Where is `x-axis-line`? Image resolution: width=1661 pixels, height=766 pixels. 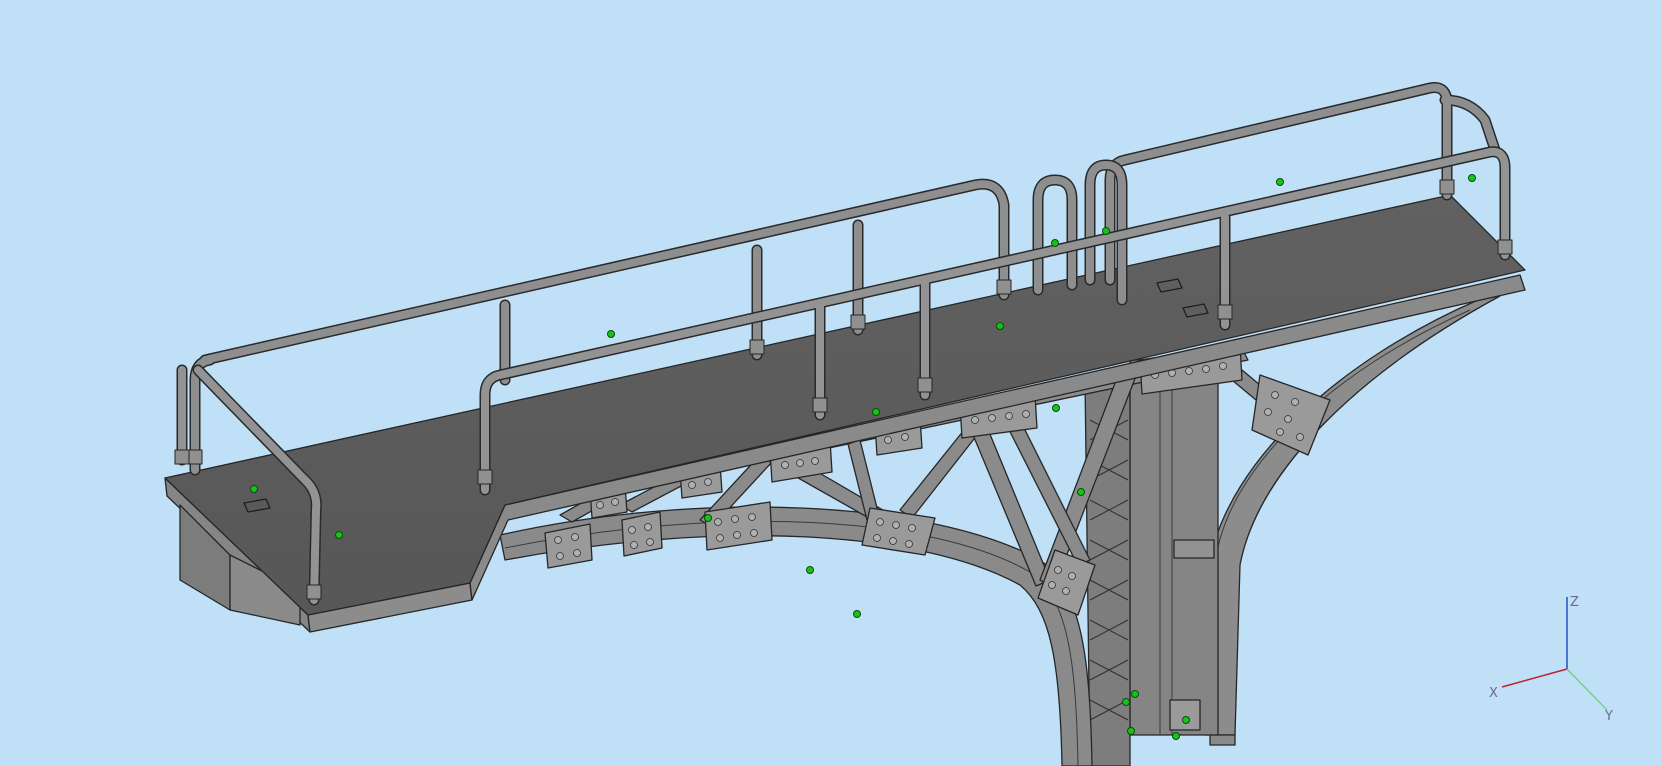 x-axis-line is located at coordinates (1534, 678).